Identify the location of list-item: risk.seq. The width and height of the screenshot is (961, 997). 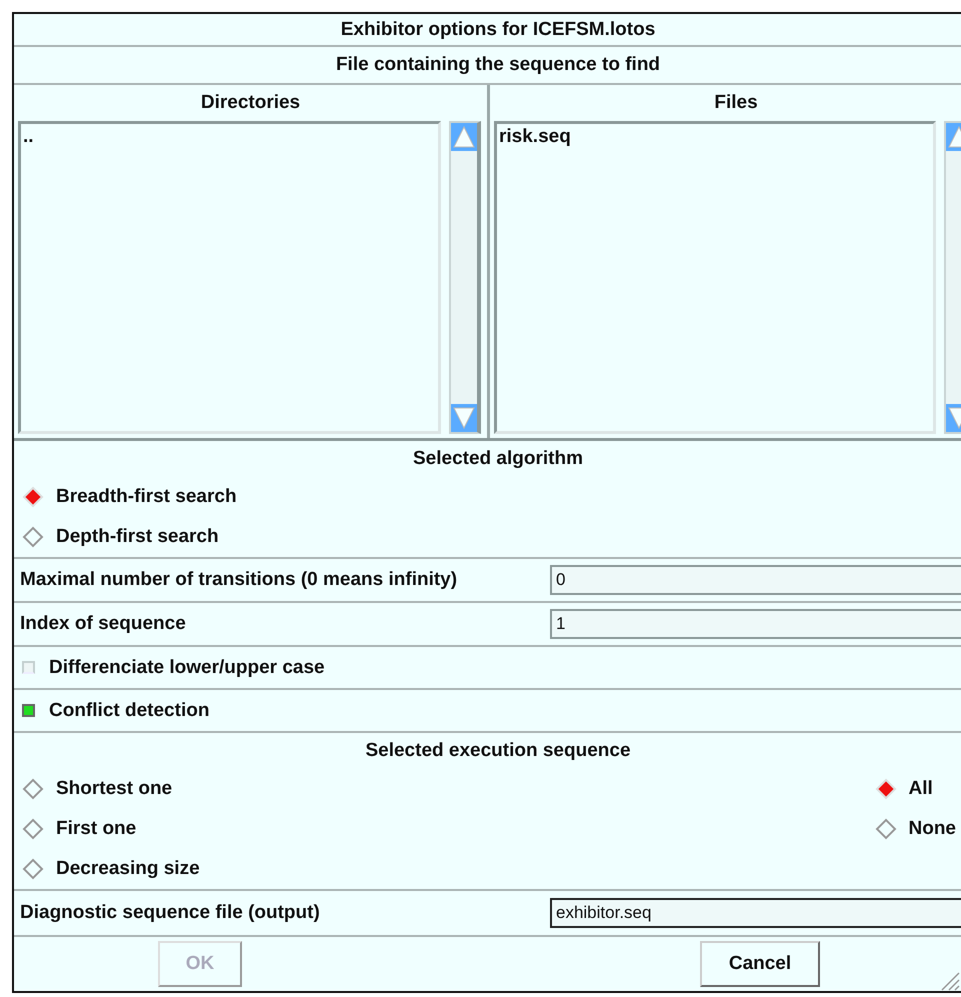
(534, 137).